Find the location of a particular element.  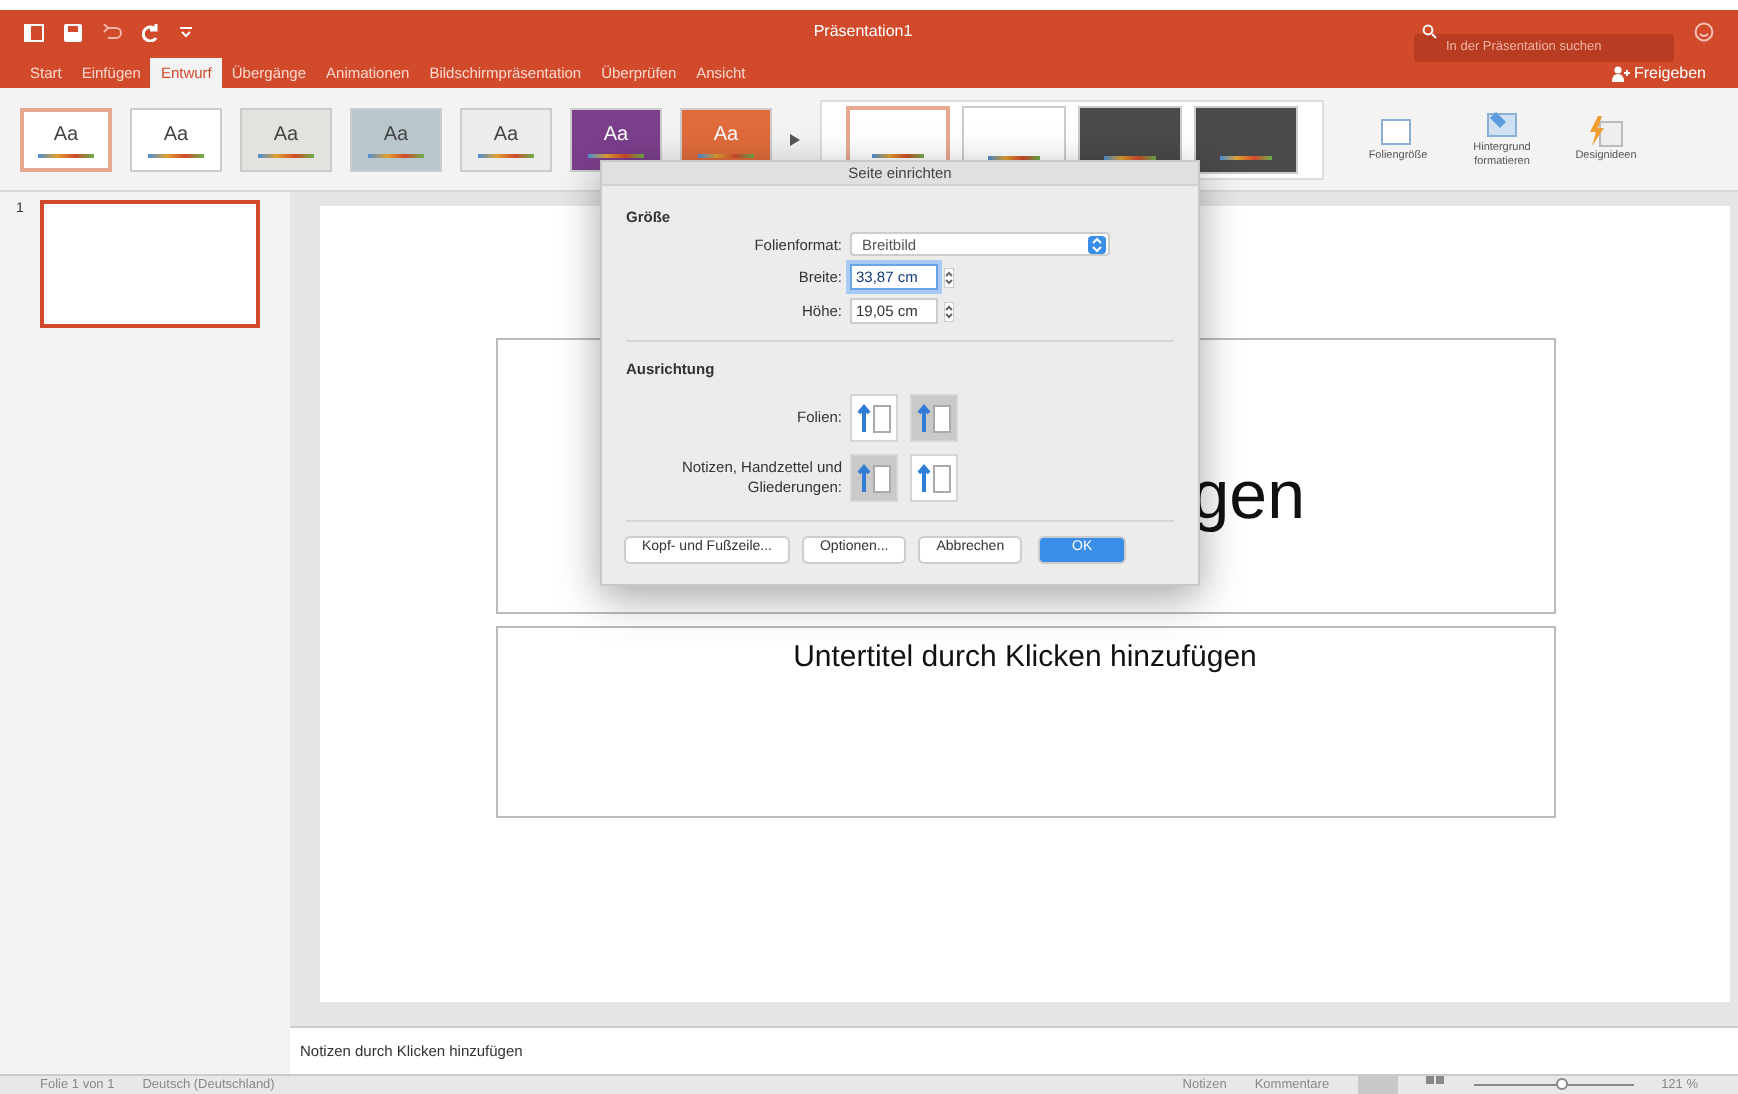

variant-thumbnail is located at coordinates (1246, 139).